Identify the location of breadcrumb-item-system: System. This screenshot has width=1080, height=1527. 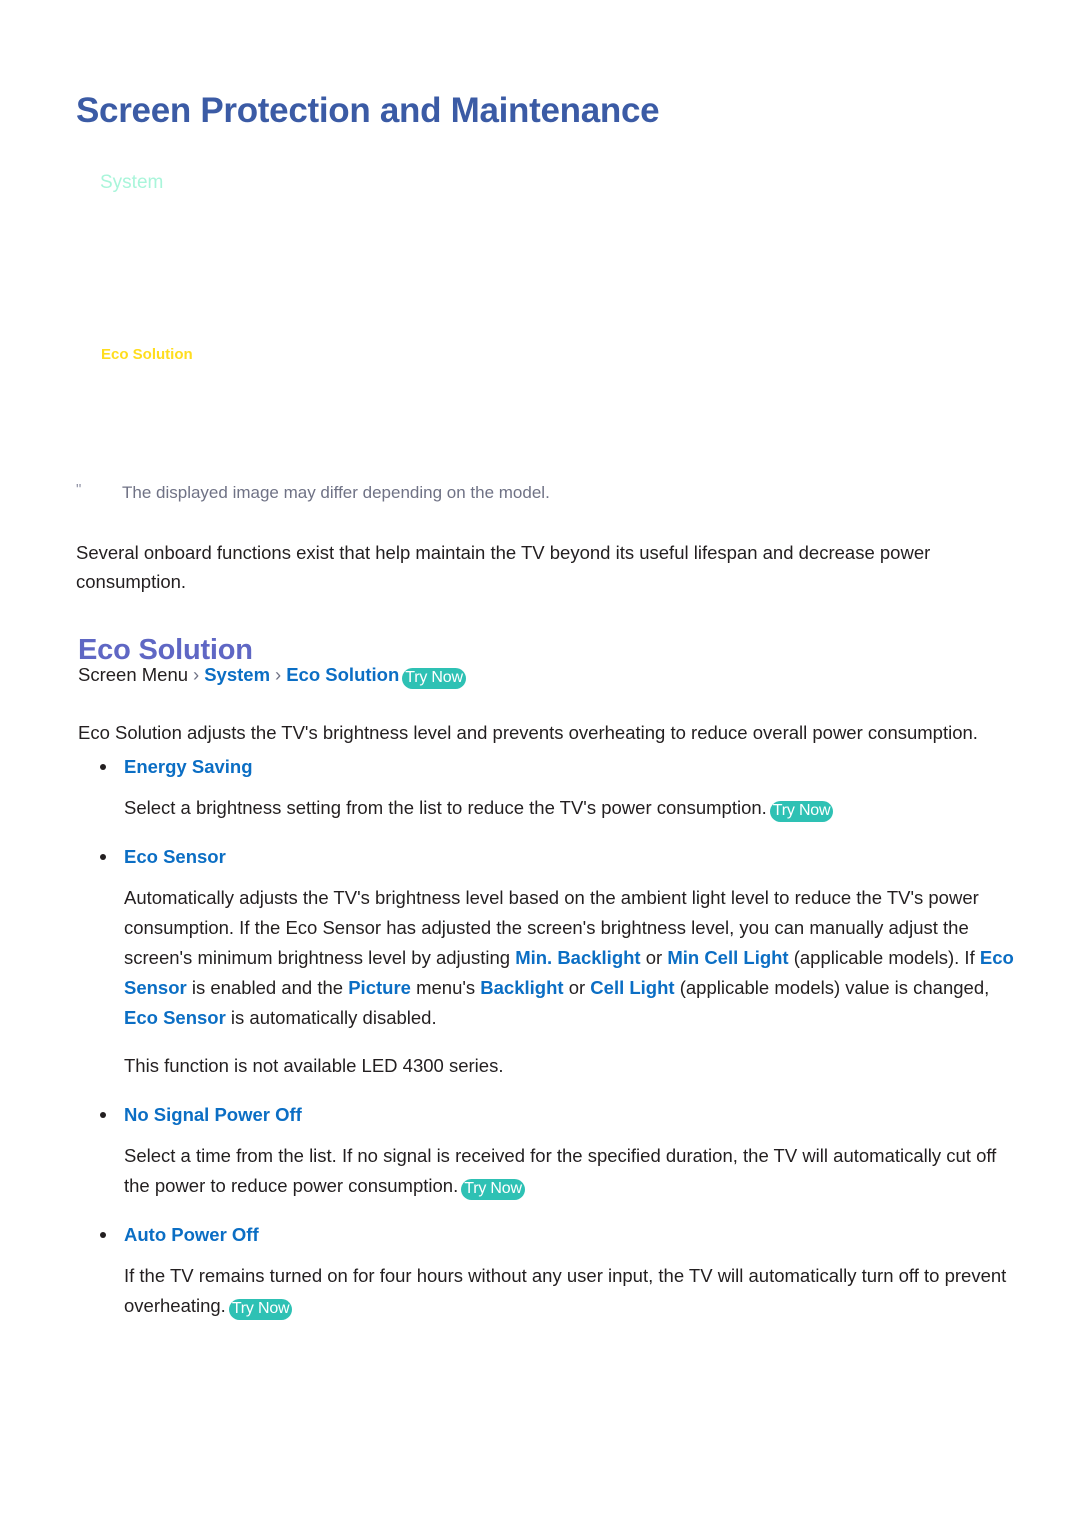
(237, 674).